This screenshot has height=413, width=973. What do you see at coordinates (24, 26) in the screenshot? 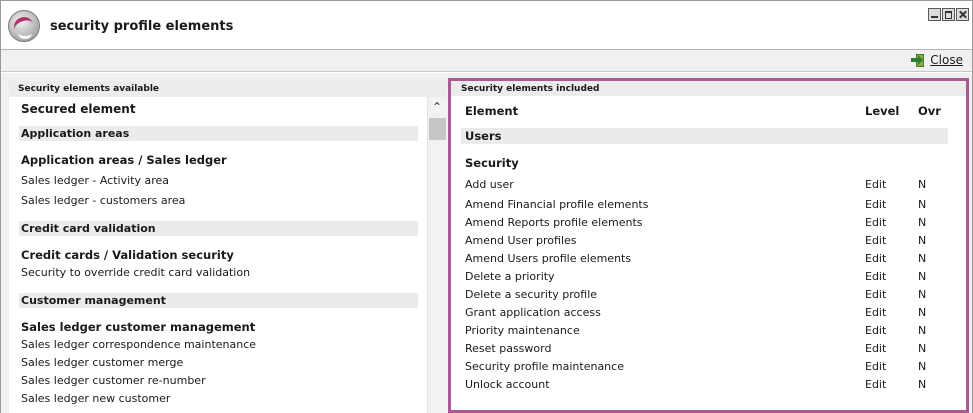
I see `app-logo-icon` at bounding box center [24, 26].